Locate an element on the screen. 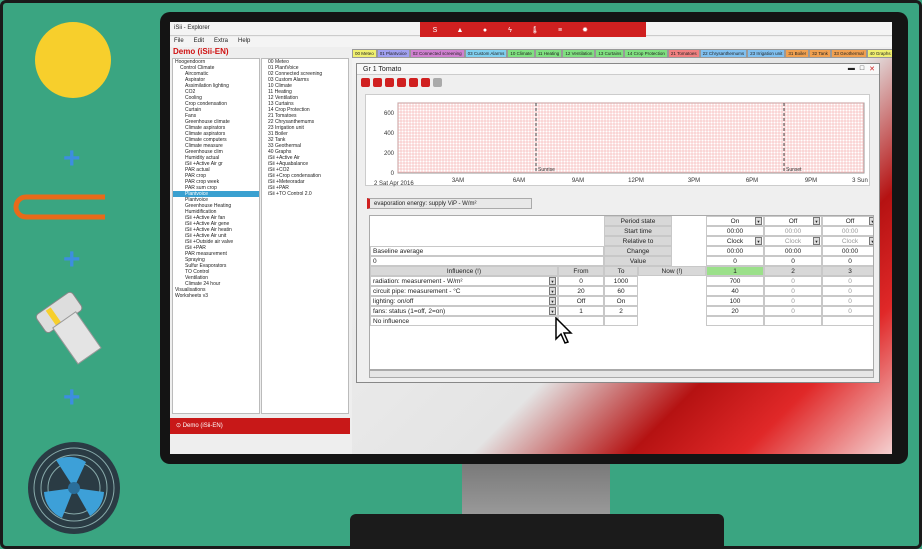 The image size is (922, 549). influence-p2 is located at coordinates (793, 321).